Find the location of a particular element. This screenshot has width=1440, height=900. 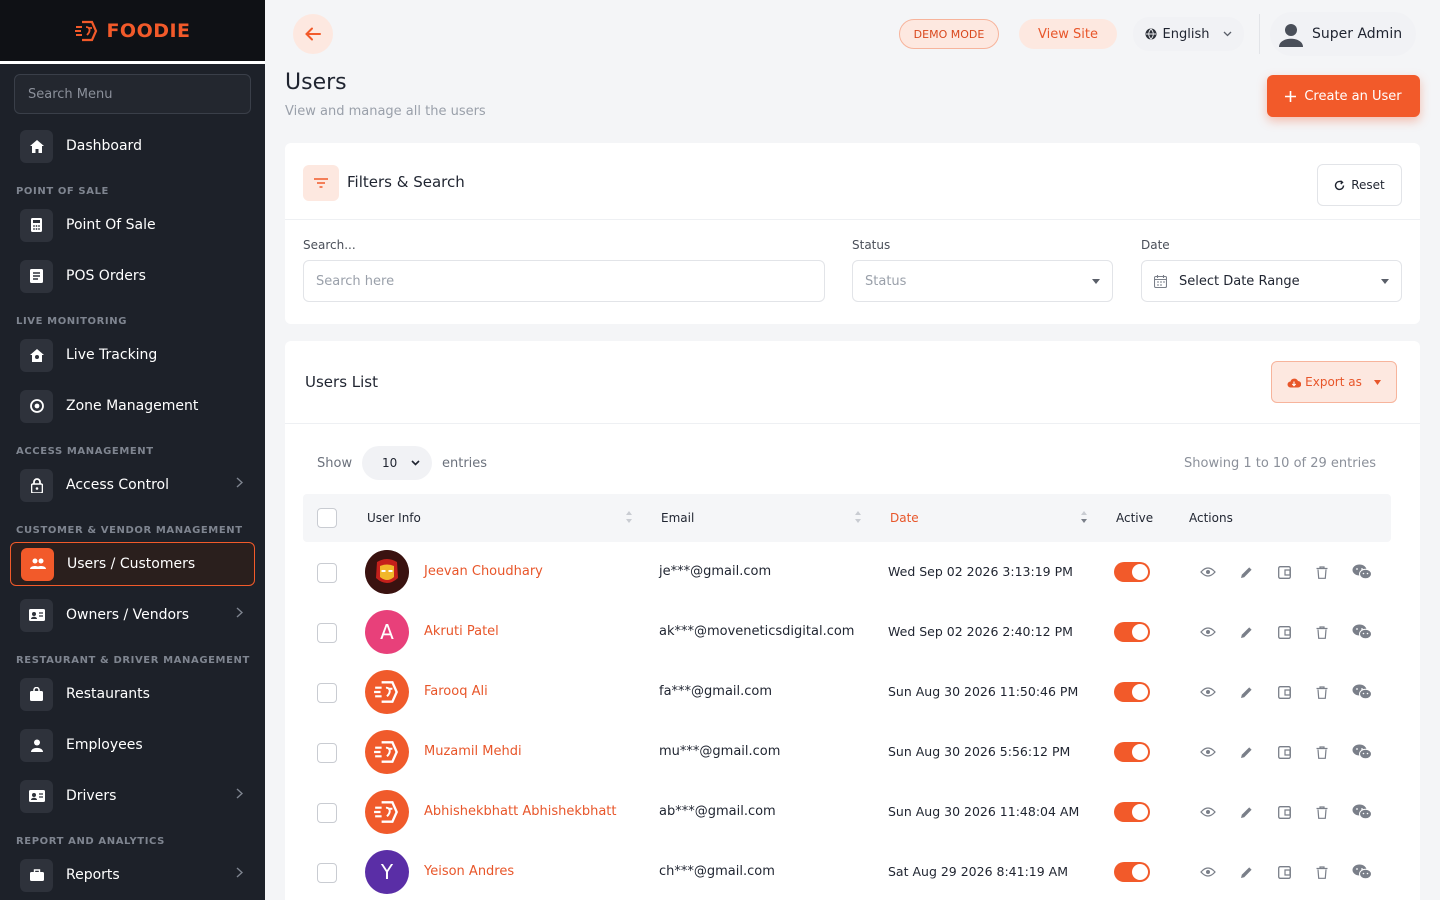

sidebar-item-restaurants: Restaurants is located at coordinates (132, 694).